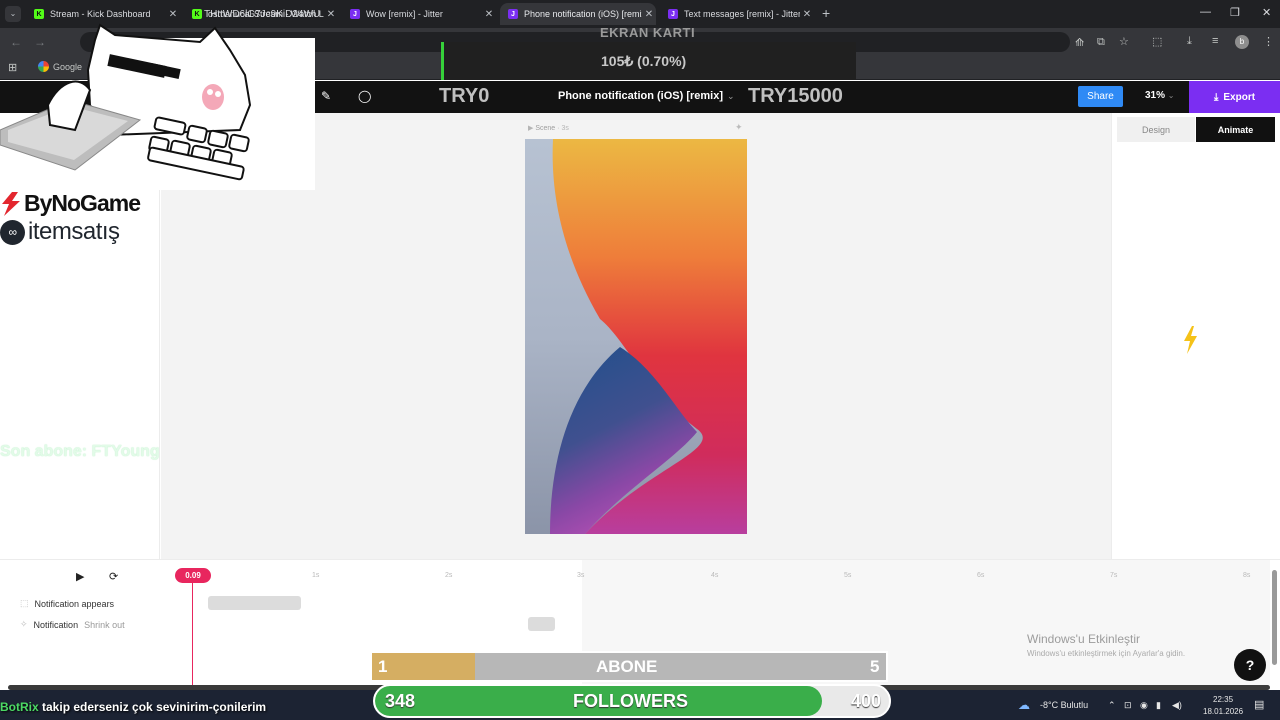 This screenshot has width=1280, height=720. I want to click on tab-title: Phone notification (iOS) [remix], so click(583, 14).